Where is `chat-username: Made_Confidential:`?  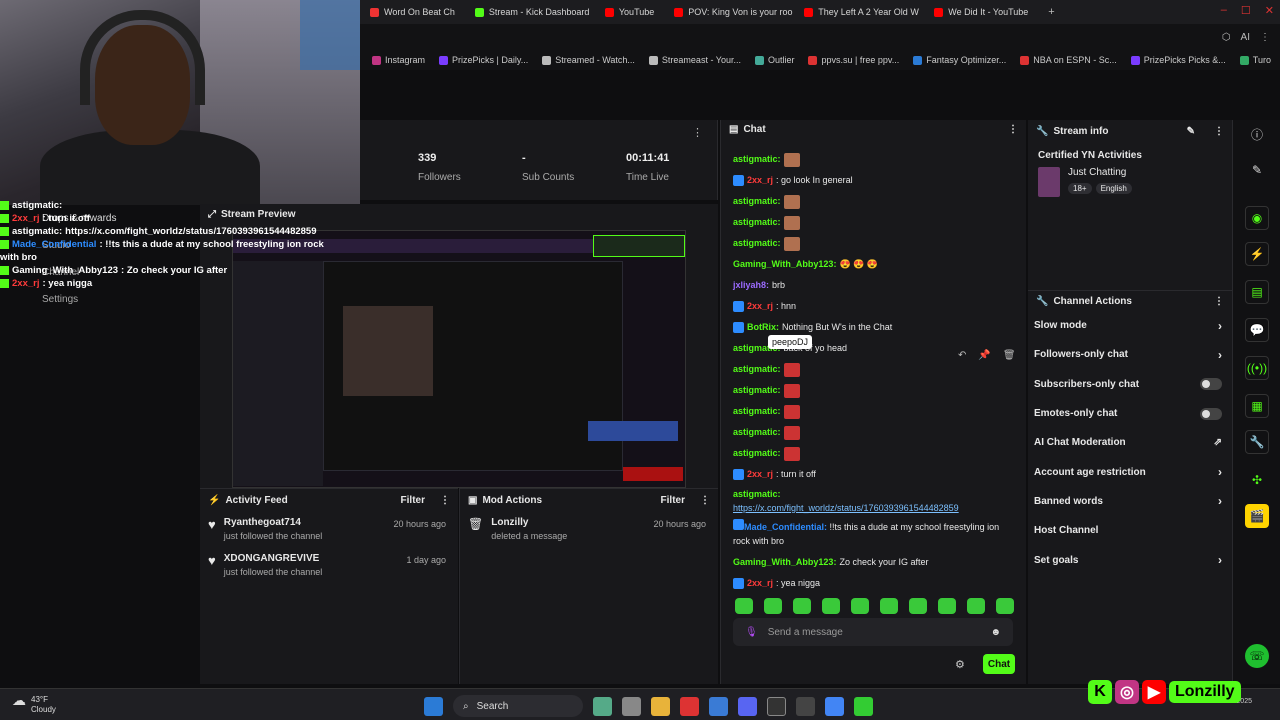 chat-username: Made_Confidential: is located at coordinates (785, 527).